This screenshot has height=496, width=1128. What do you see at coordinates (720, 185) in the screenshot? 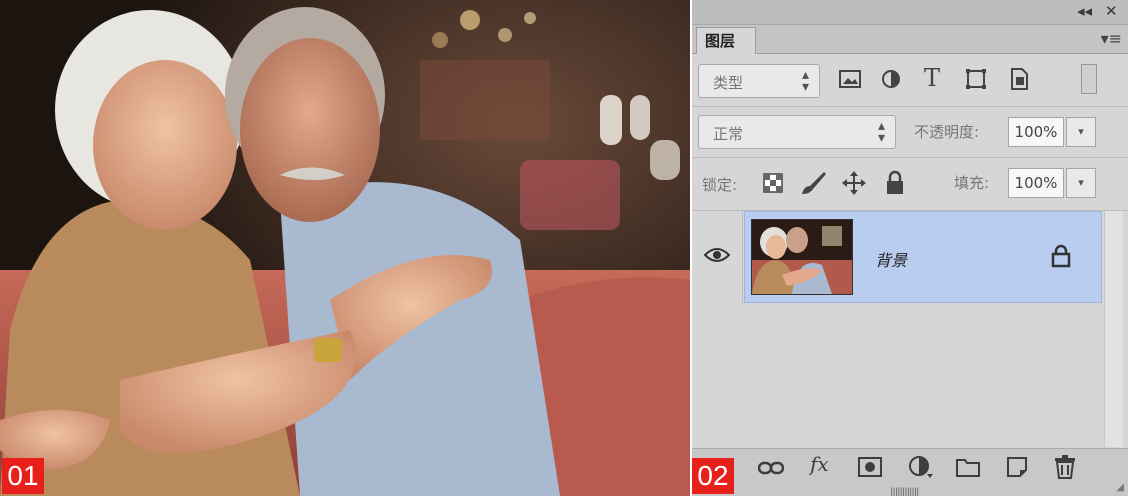
I see `lock-label: 锁定:` at bounding box center [720, 185].